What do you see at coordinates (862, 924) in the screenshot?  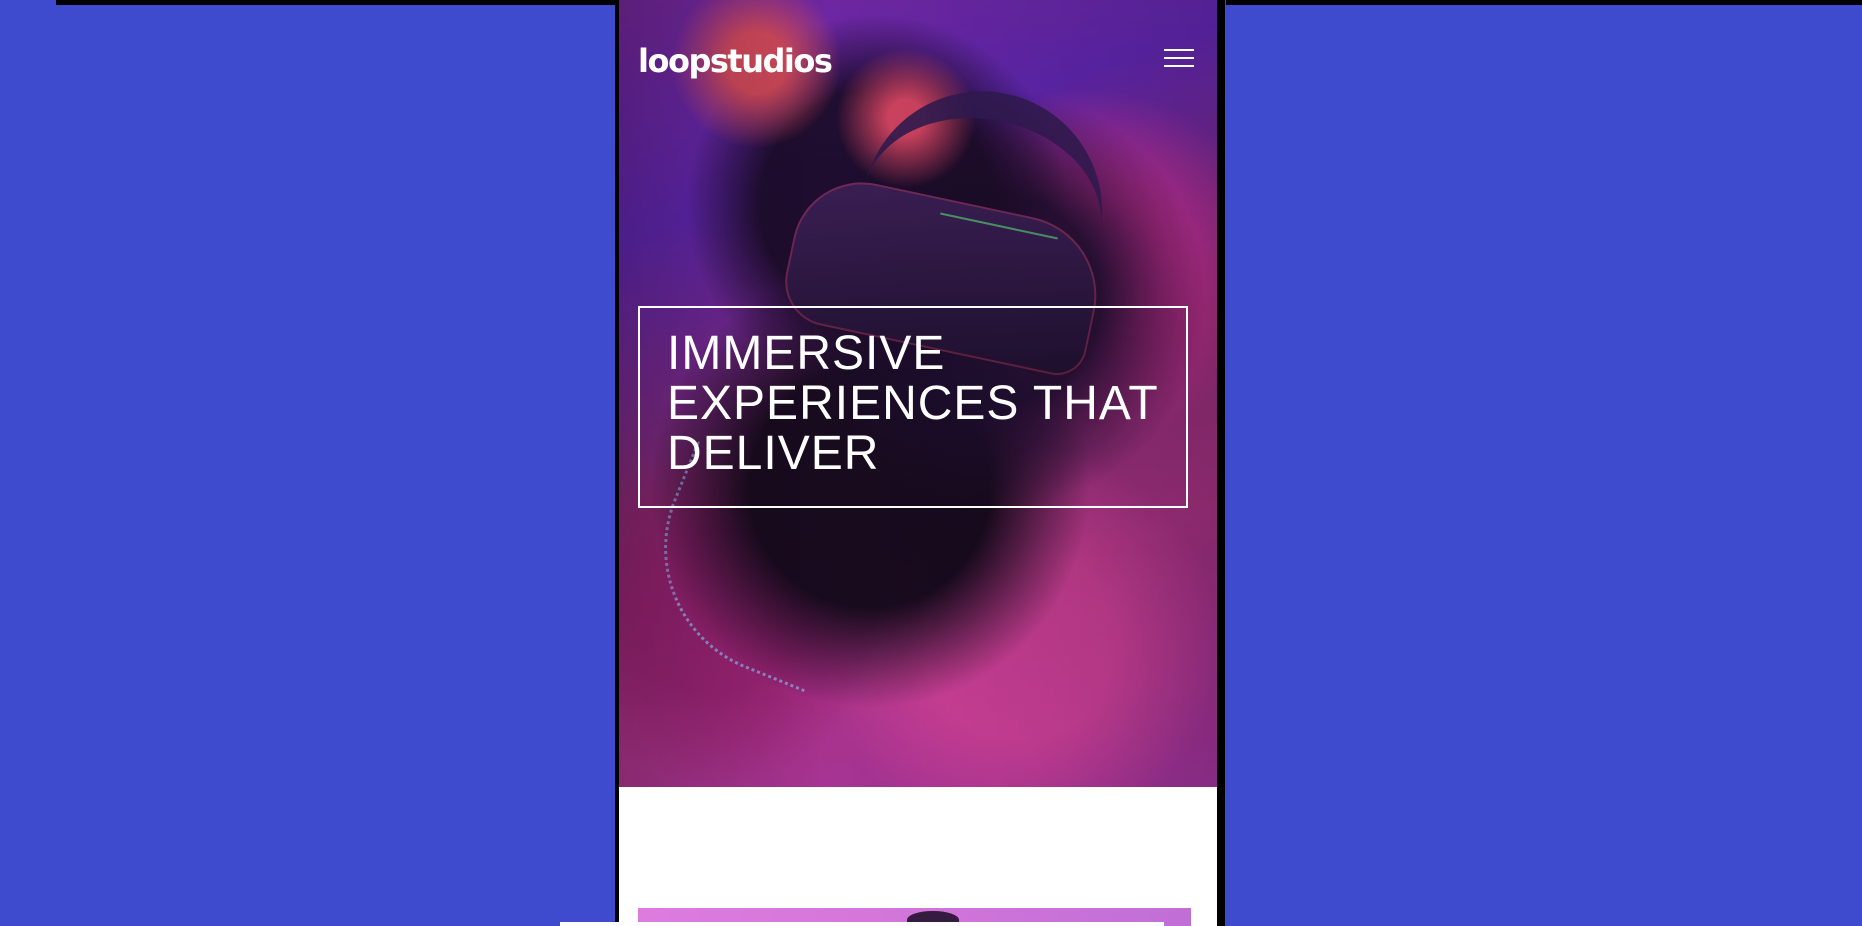 I see `bottom-edge-strip` at bounding box center [862, 924].